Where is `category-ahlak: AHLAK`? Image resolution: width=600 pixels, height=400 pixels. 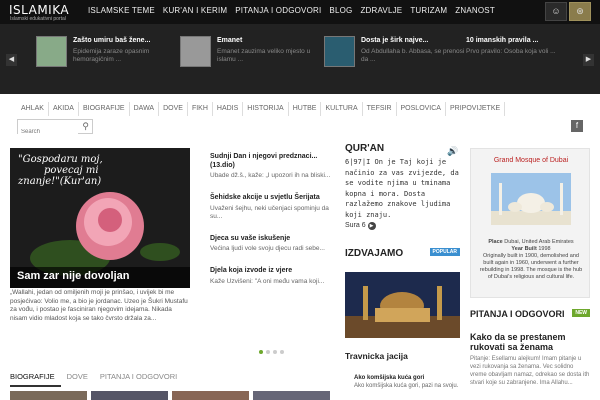
category-ahlak: AHLAK is located at coordinates (33, 109).